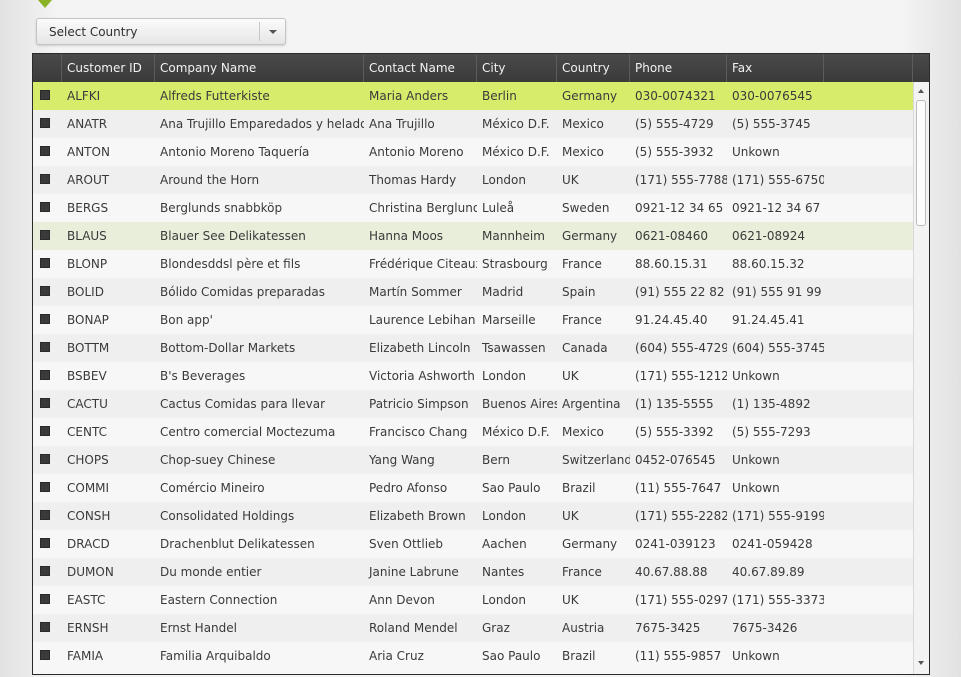  Describe the element at coordinates (233, 236) in the screenshot. I see `cell-company-name: Blauer See Delikatessen` at that location.